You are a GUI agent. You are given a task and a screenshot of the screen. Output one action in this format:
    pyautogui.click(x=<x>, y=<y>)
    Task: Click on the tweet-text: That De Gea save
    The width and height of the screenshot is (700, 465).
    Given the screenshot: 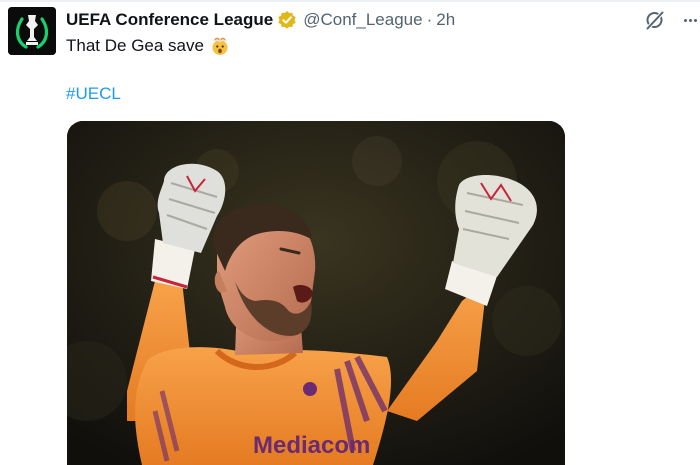 What is the action you would take?
    pyautogui.click(x=148, y=46)
    